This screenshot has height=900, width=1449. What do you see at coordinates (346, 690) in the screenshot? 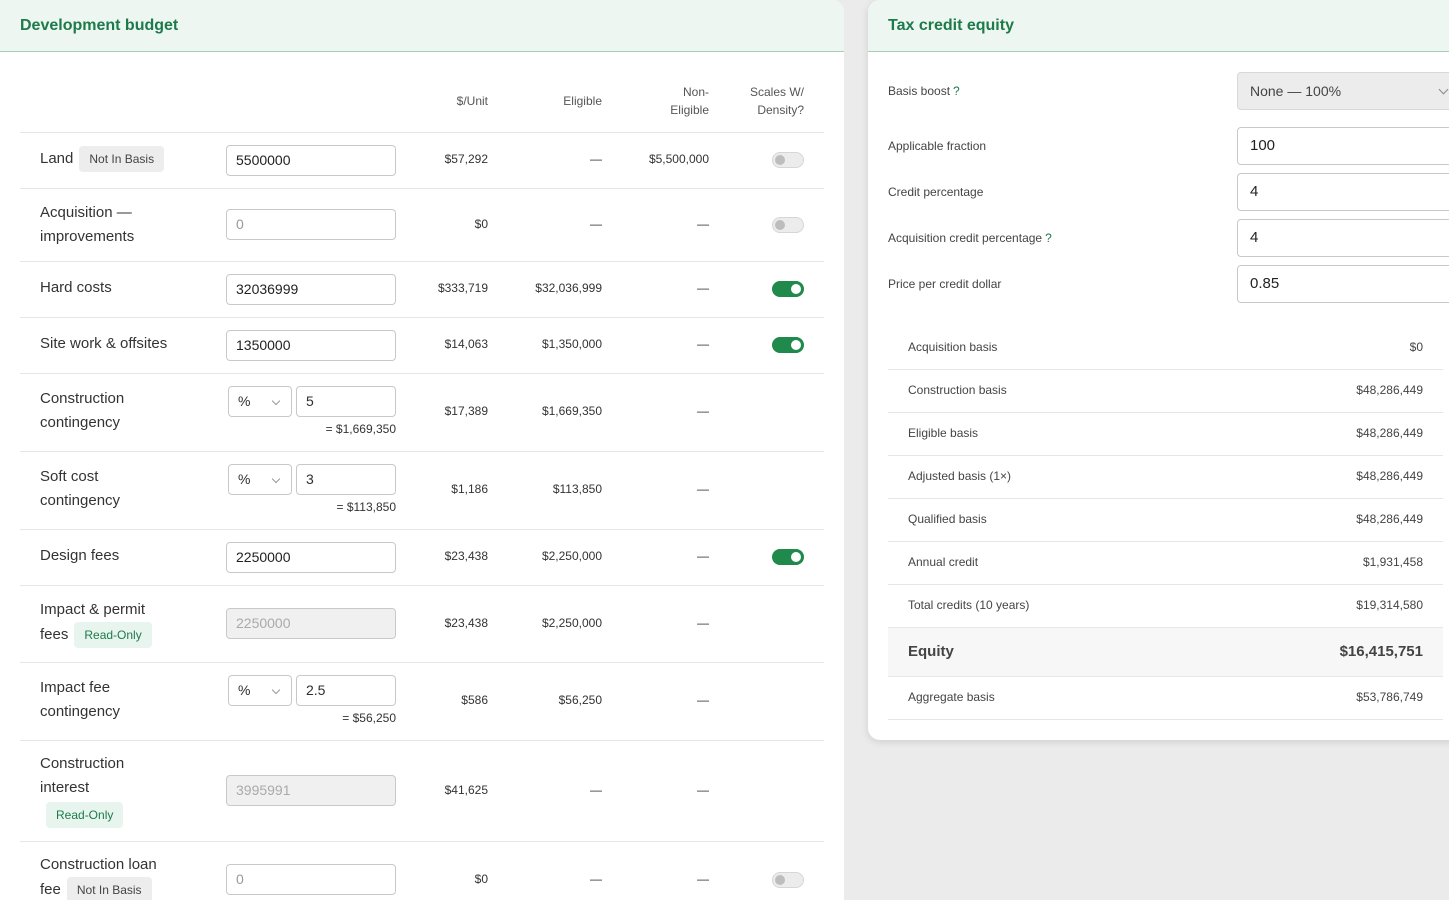
I see `contingency-percent-input: 2.5` at bounding box center [346, 690].